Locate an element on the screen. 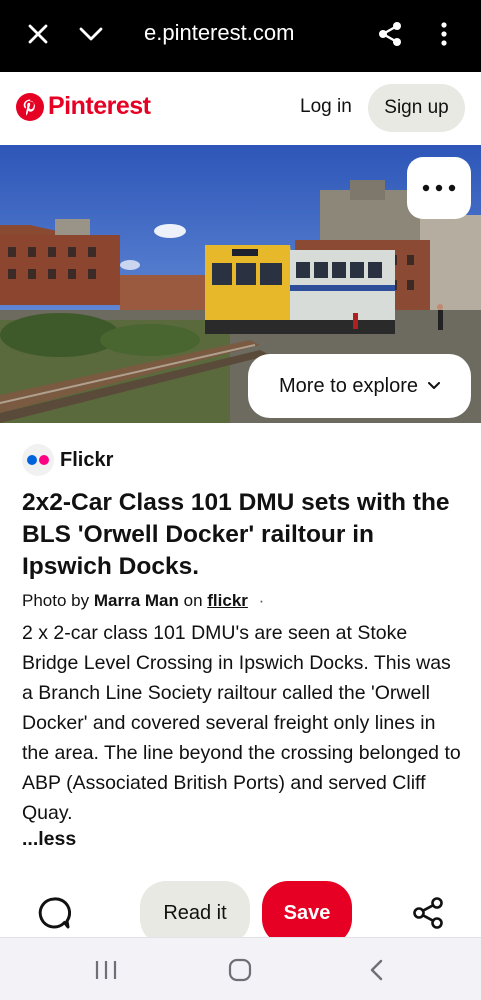  source-name: Flickr is located at coordinates (87, 459).